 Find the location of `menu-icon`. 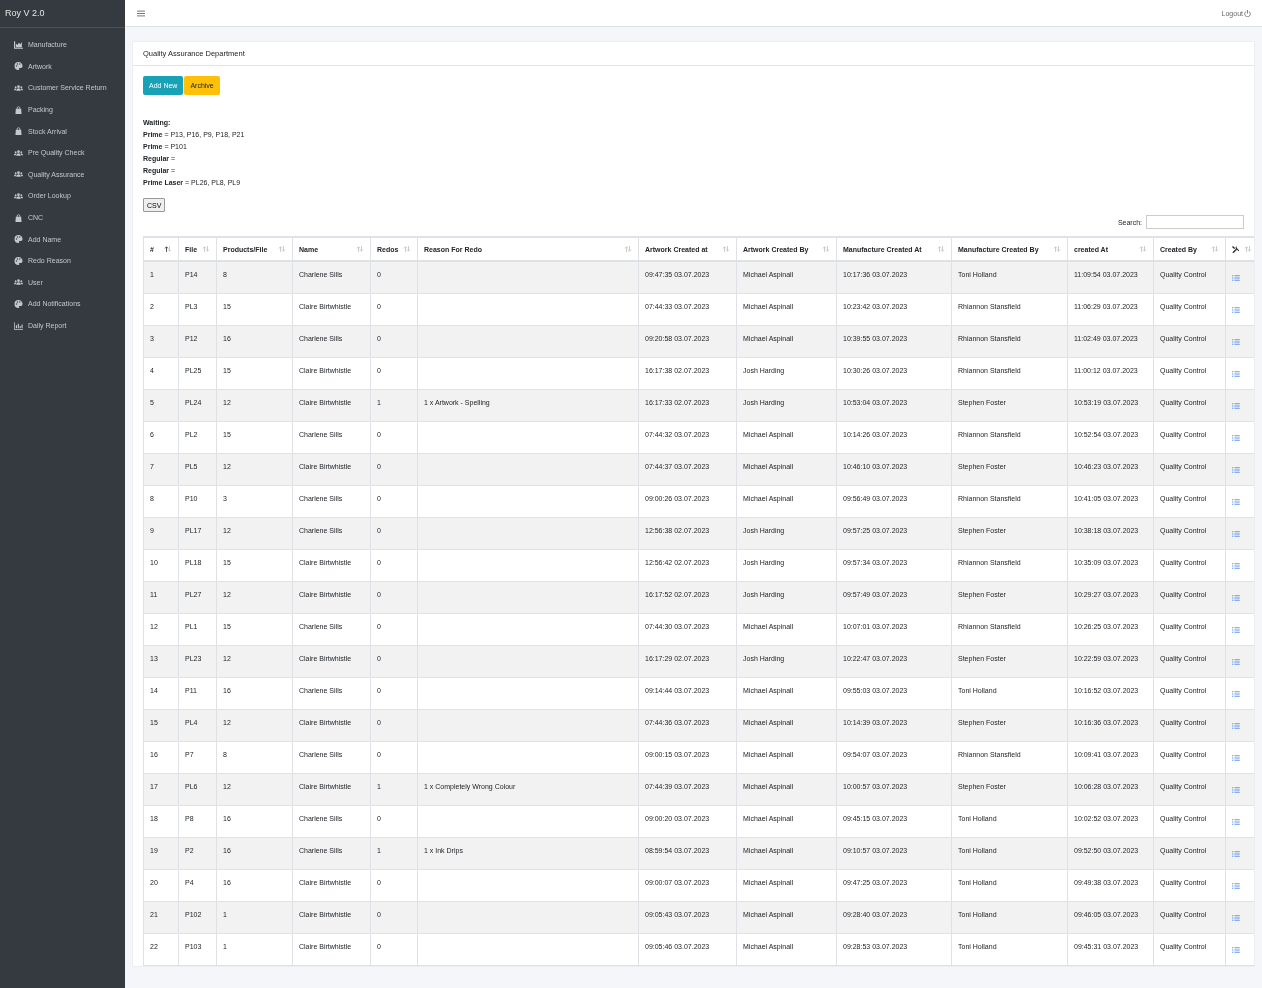

menu-icon is located at coordinates (141, 13).